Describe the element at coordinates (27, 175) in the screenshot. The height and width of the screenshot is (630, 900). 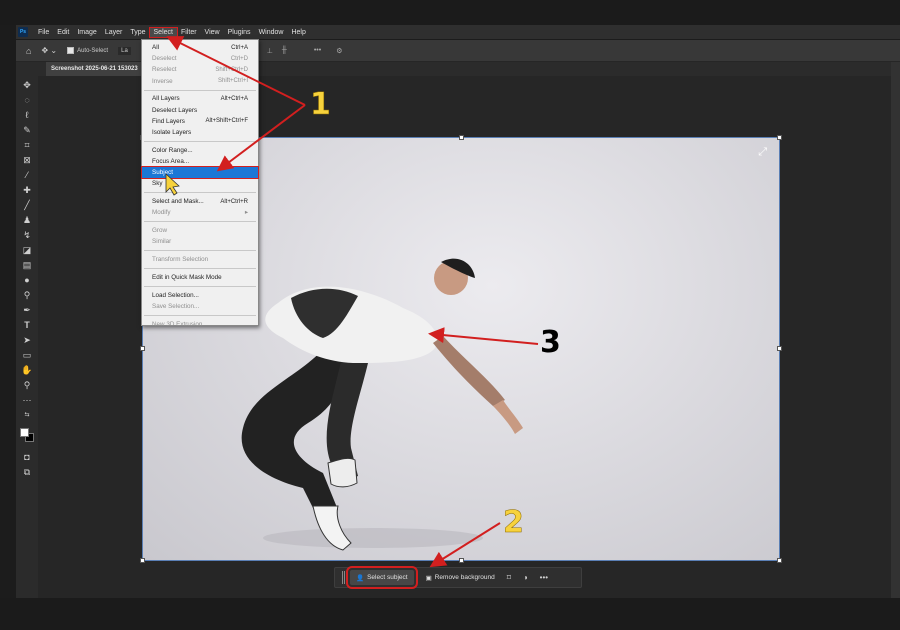
I see `eyedropper-icon: ⁄` at that location.